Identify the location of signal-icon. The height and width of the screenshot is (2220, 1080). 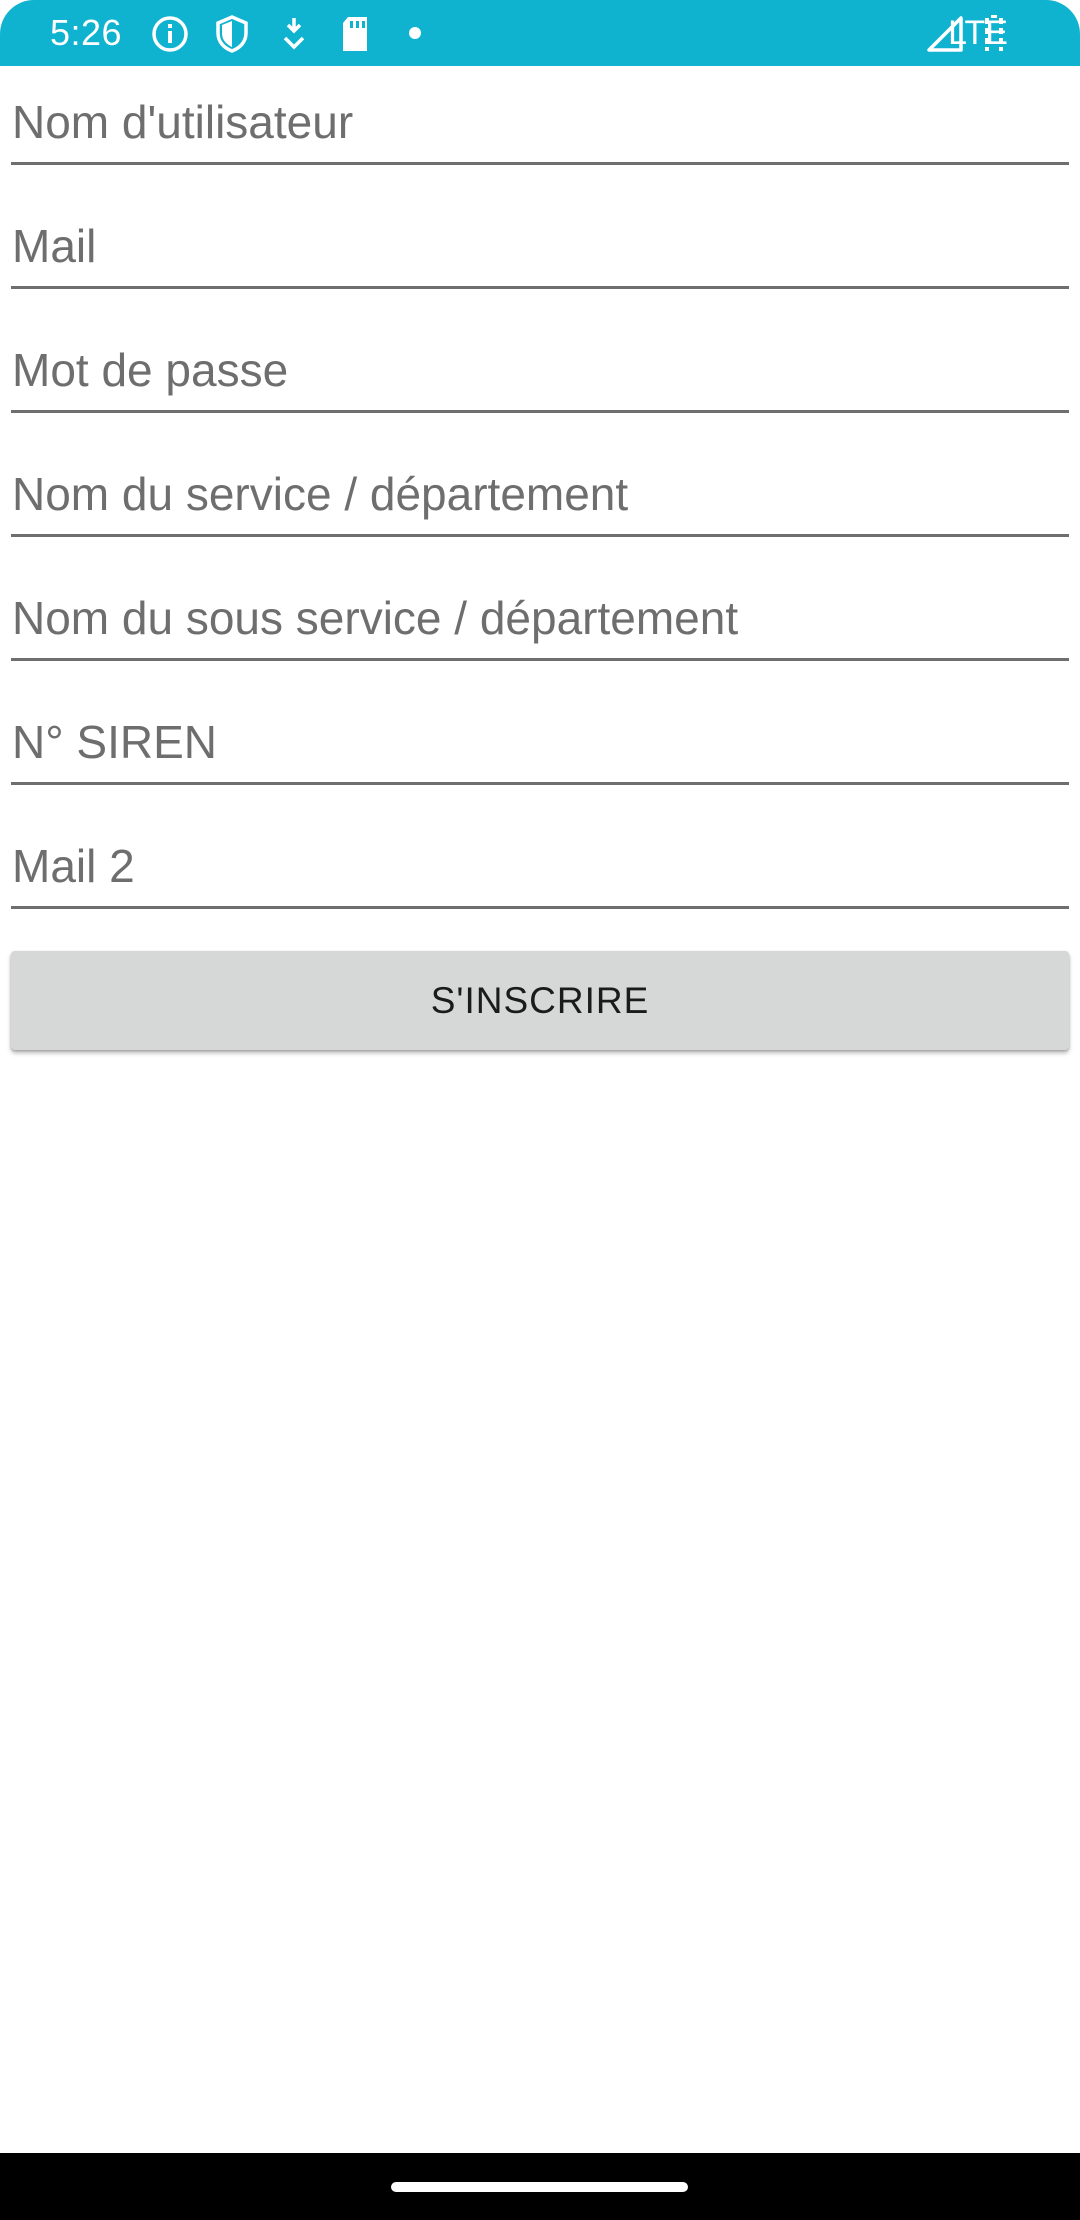
(945, 34).